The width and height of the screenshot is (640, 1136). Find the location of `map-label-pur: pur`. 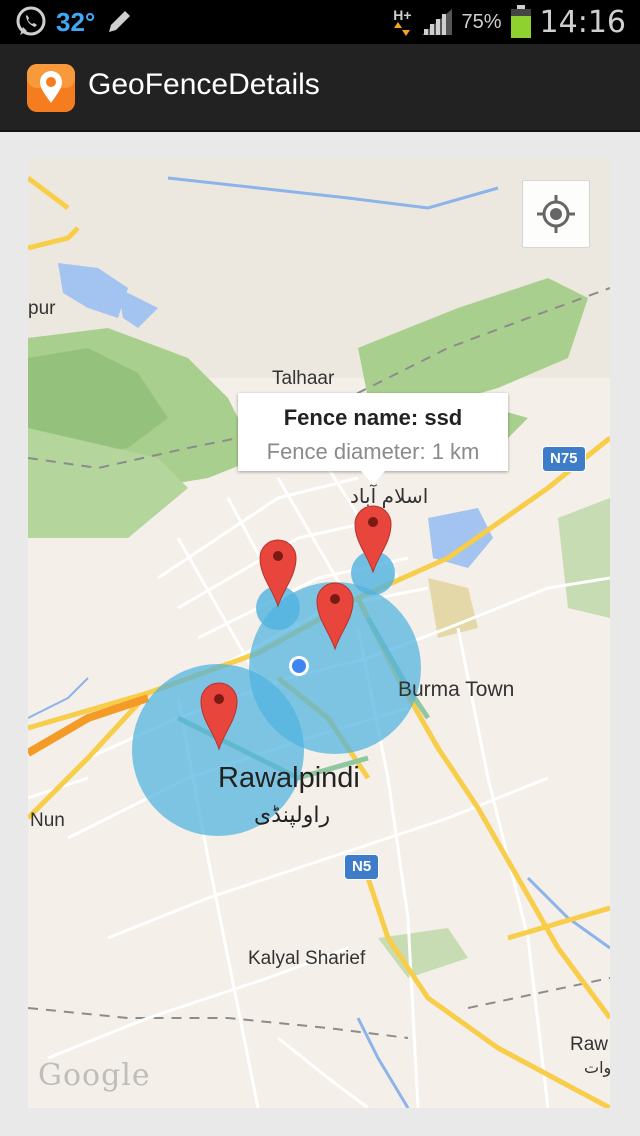

map-label-pur: pur is located at coordinates (42, 308).